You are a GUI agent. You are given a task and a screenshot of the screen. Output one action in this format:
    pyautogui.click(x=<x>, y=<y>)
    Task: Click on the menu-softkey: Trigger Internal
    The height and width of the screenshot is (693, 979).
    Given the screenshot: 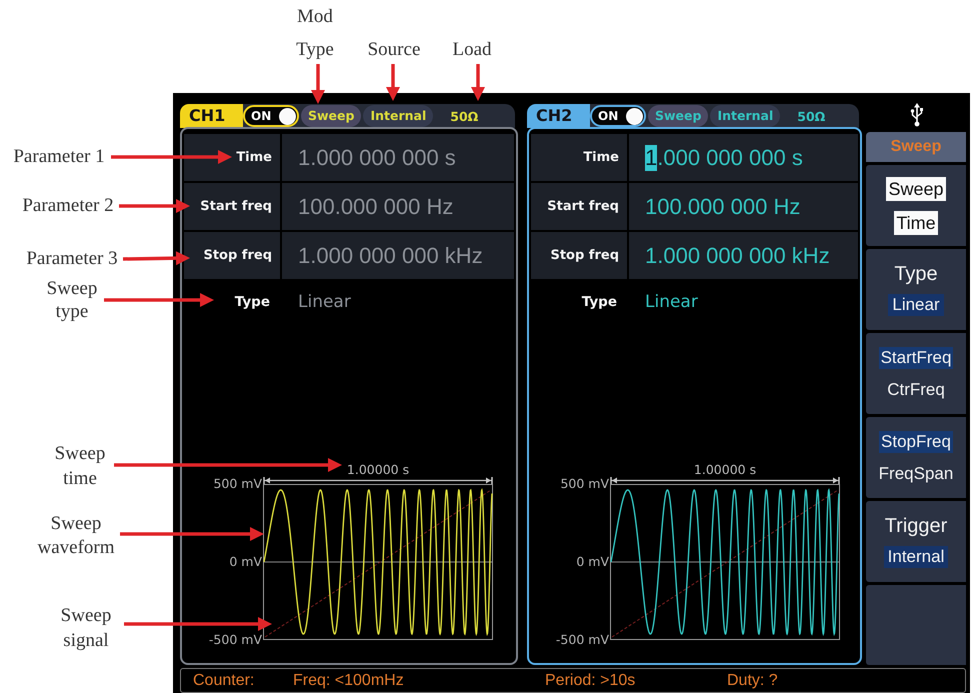 What is the action you would take?
    pyautogui.click(x=916, y=541)
    